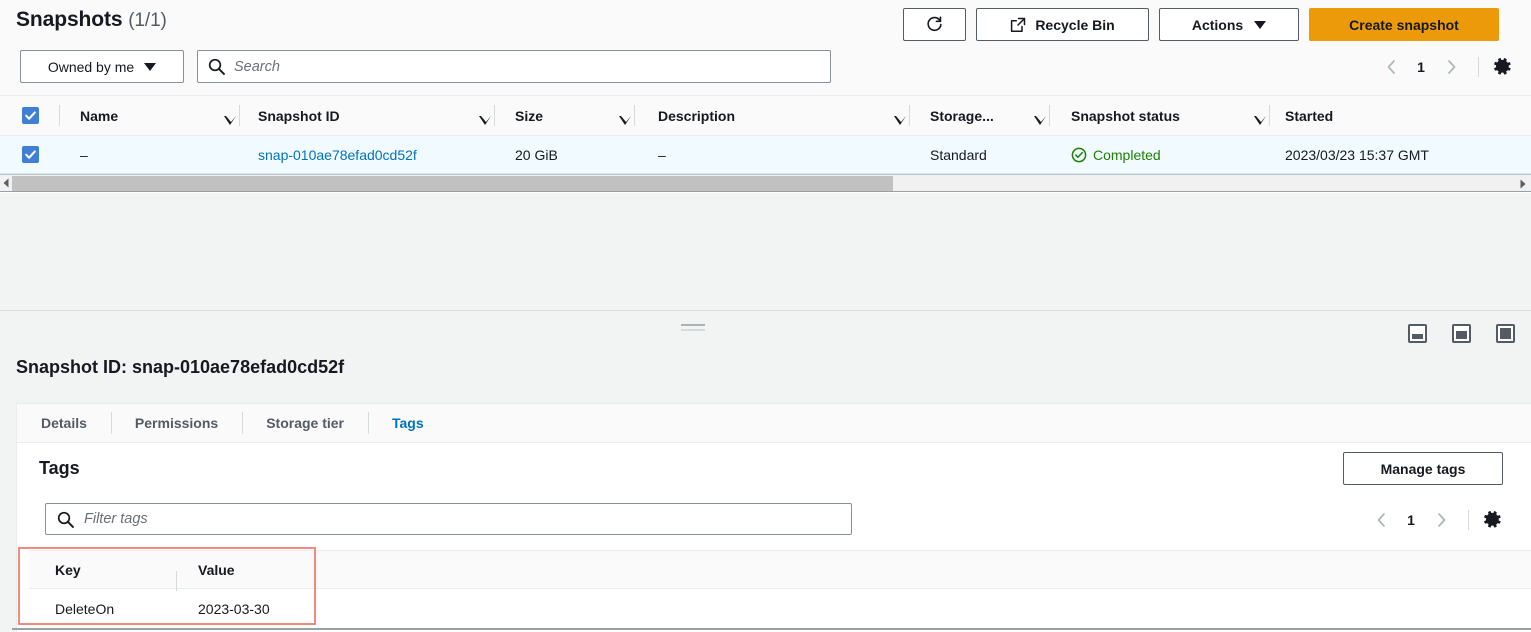 This screenshot has width=1531, height=632. I want to click on arrow-left-icon, so click(6, 183).